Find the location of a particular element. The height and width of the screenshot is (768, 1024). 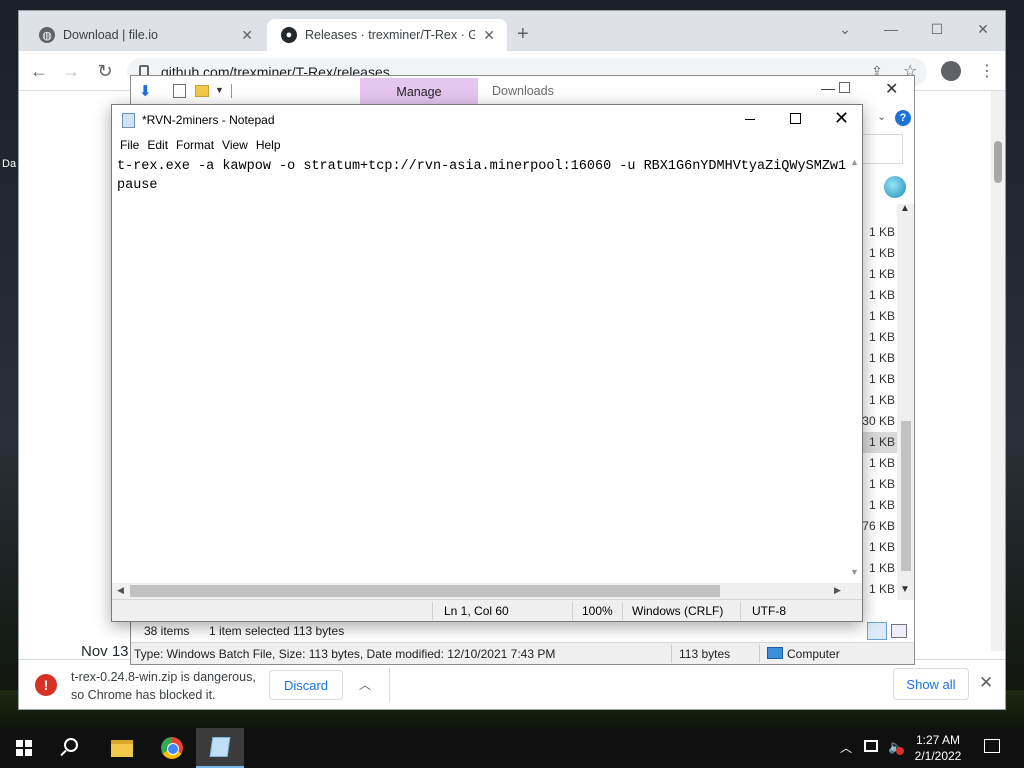

tab-title: Download | file.io is located at coordinates (110, 35).